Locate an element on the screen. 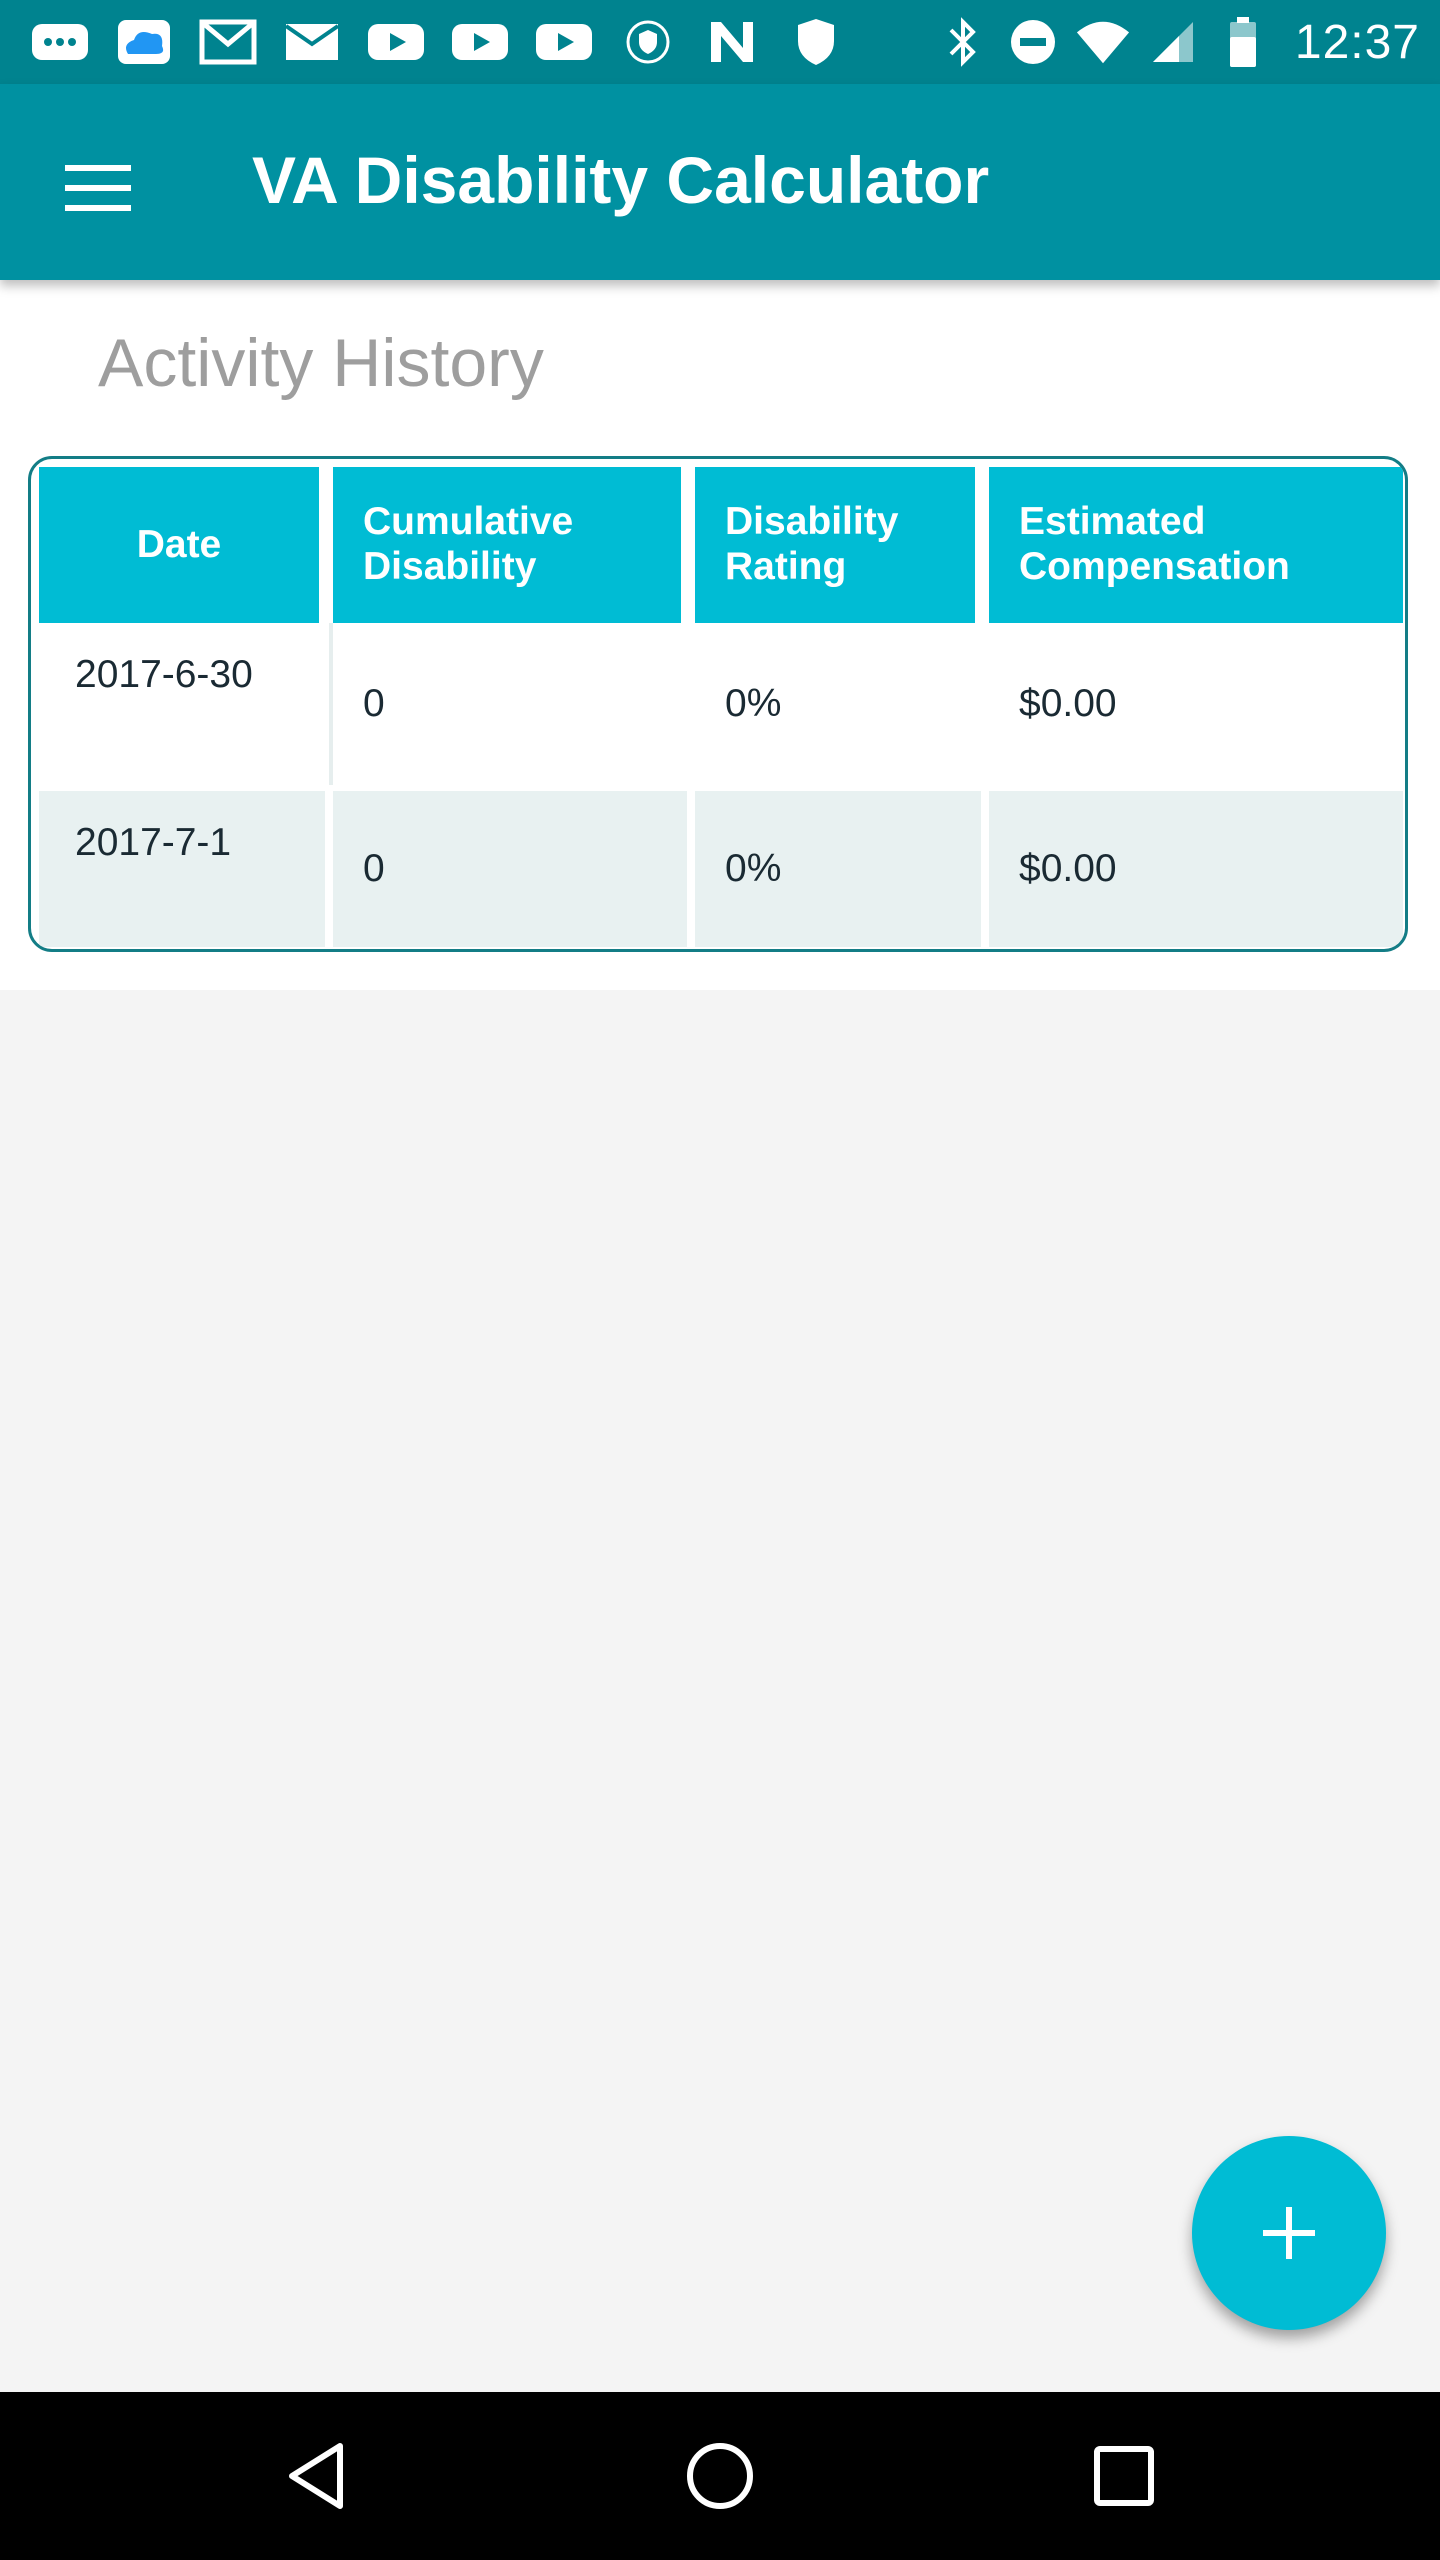 Image resolution: width=1440 pixels, height=2560 pixels. recents-button is located at coordinates (1124, 2476).